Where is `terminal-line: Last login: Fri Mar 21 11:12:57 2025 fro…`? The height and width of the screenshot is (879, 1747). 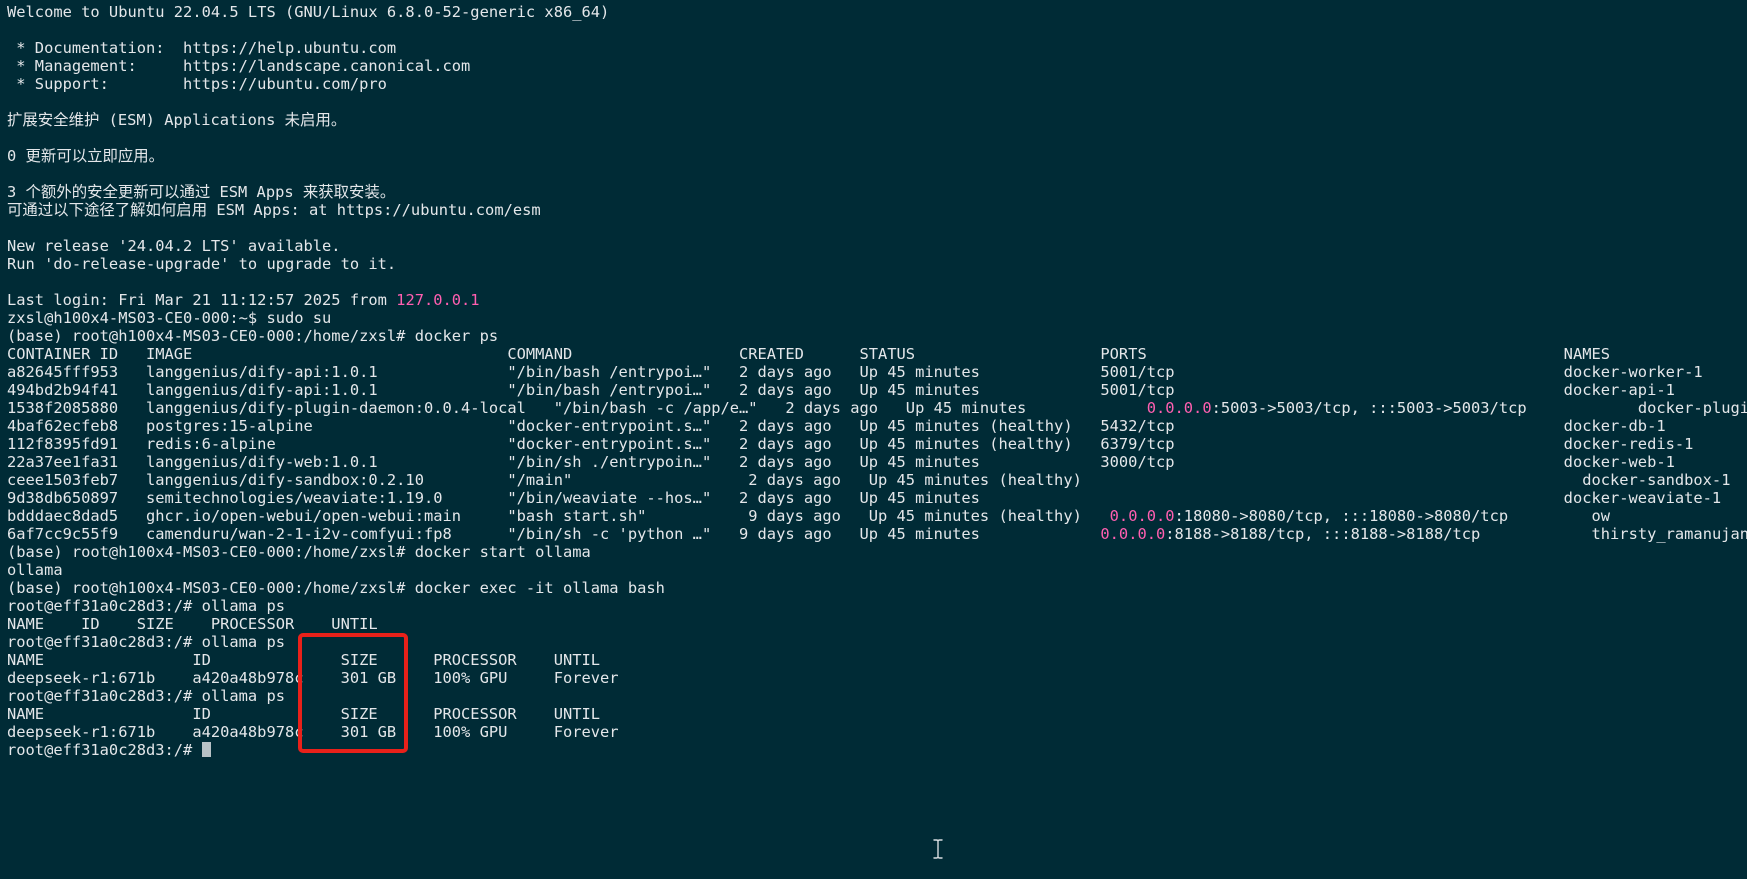
terminal-line: Last login: Fri Mar 21 11:12:57 2025 fro… is located at coordinates (243, 300).